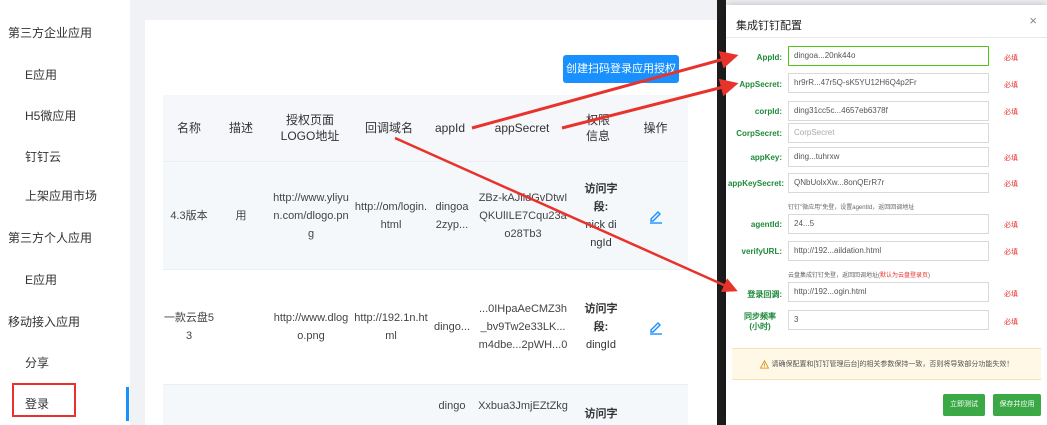 This screenshot has width=1047, height=425. I want to click on agentid-hint: 钉钉"微应用"免登，设置agentId，返回回调地址, so click(851, 208).